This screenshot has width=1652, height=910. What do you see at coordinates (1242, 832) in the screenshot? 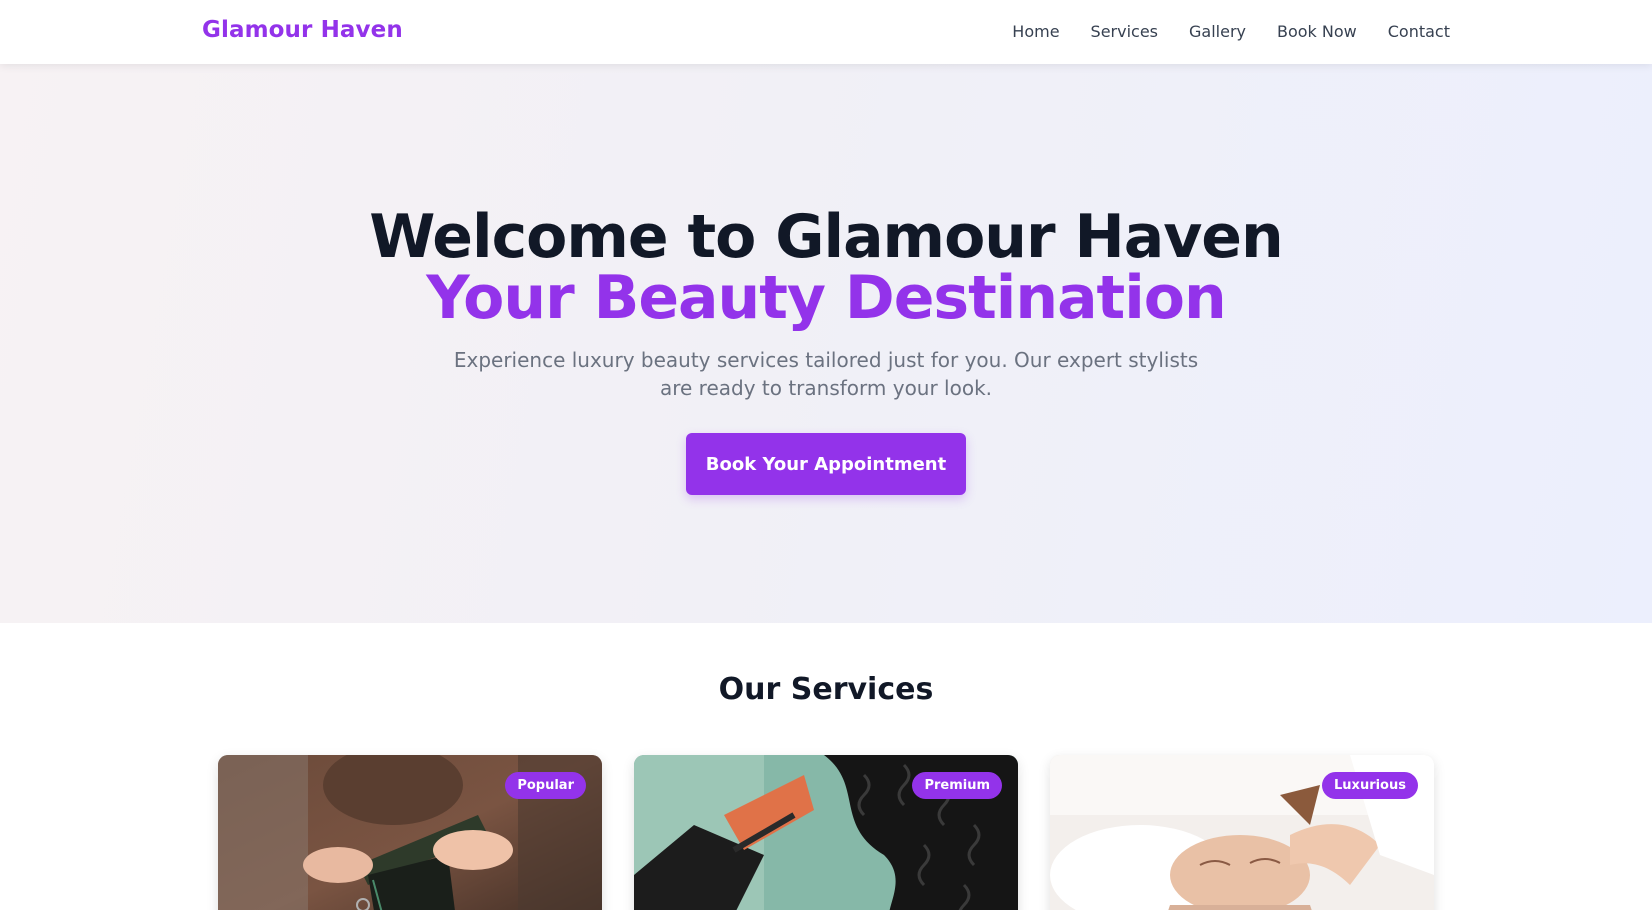
I see `service-card-facial: Luxurious` at bounding box center [1242, 832].